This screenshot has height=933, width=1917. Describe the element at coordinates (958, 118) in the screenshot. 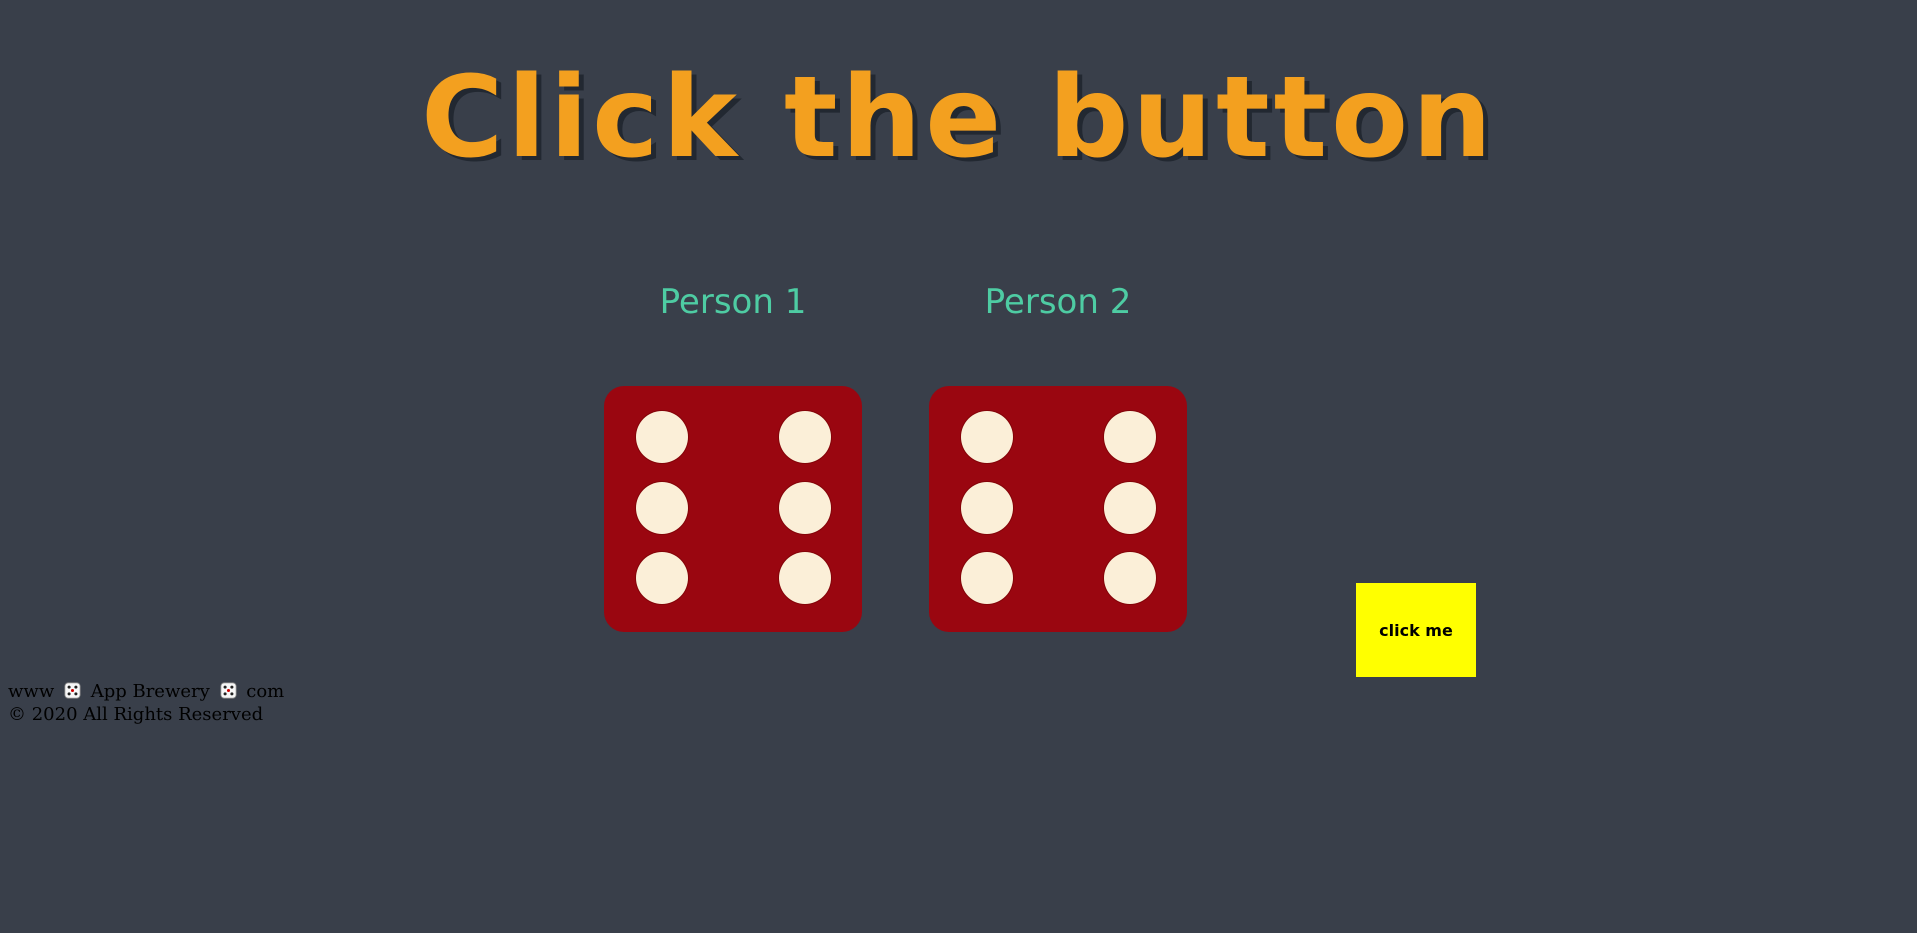

I see `page-title: Click the button` at that location.